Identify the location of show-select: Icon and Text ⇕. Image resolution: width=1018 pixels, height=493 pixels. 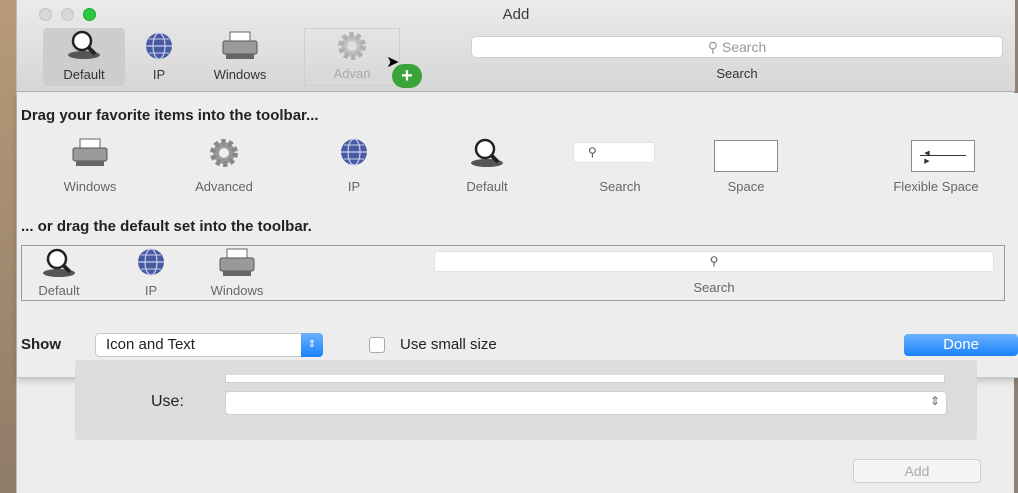
(209, 345).